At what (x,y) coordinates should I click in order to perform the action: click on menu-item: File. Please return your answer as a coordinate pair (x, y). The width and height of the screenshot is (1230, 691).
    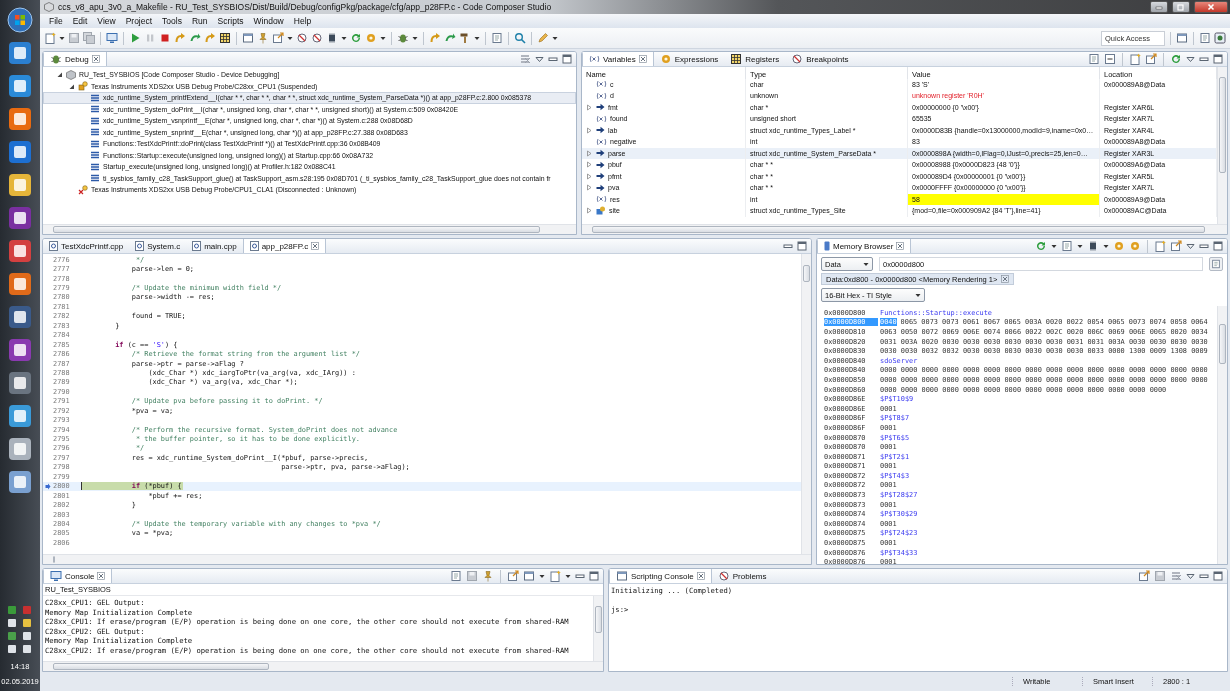
    Looking at the image, I should click on (56, 21).